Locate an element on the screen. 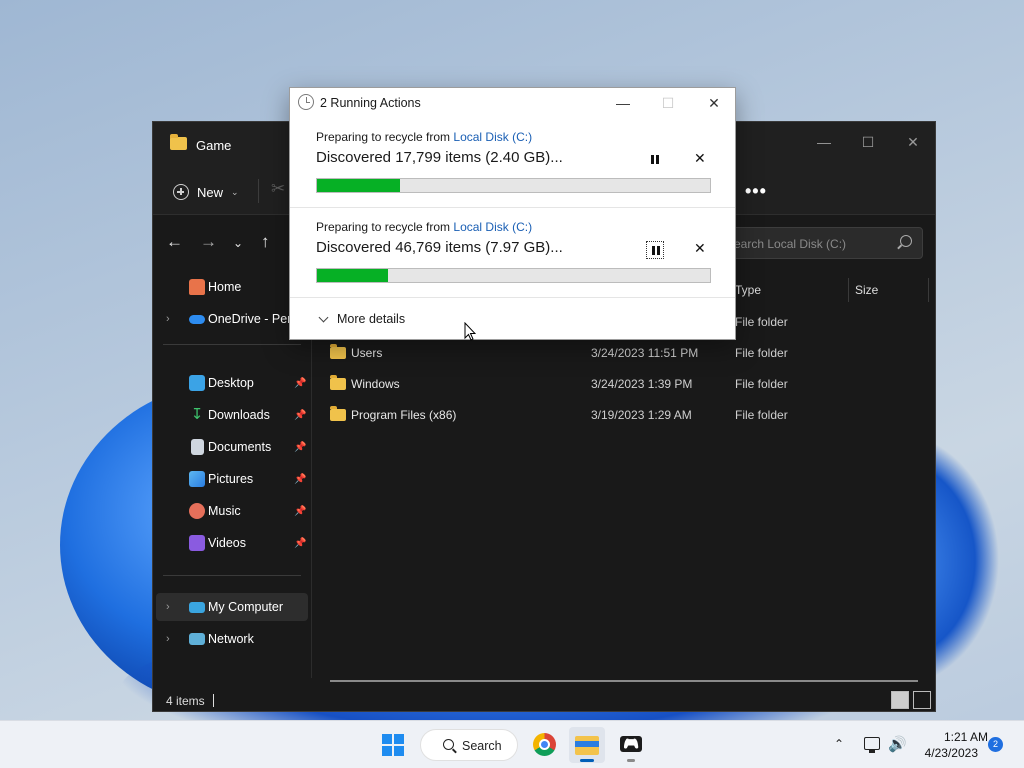 The image size is (1024, 768). network-icon is located at coordinates (197, 639).